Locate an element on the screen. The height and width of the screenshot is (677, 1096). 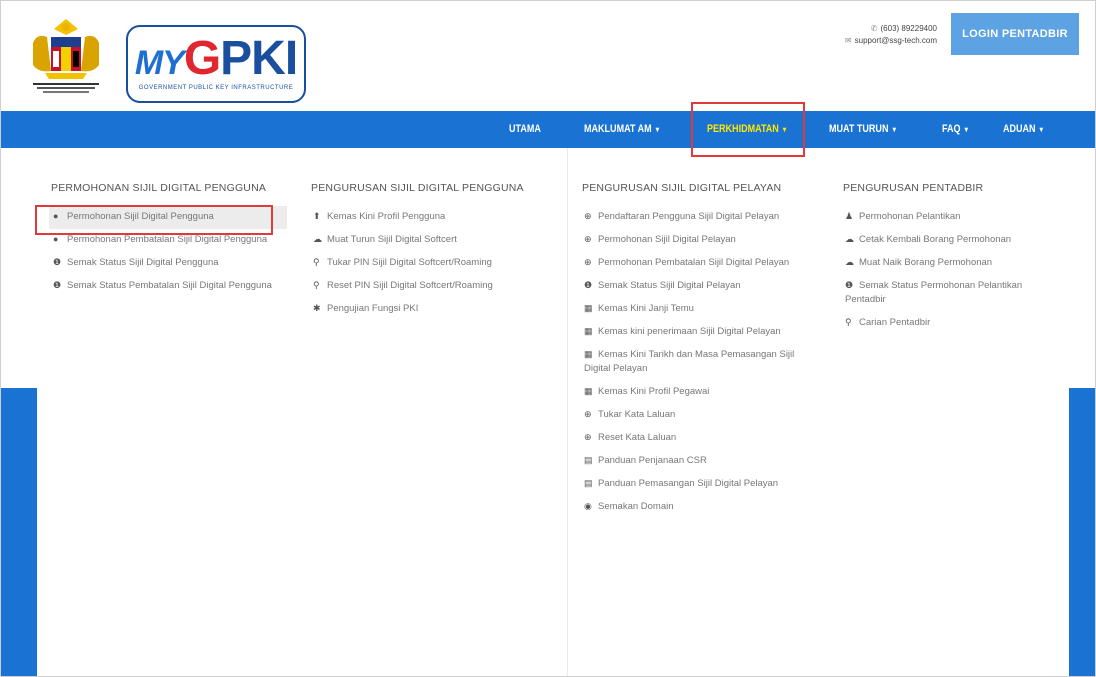
book-icon: ▤ is located at coordinates (588, 483).